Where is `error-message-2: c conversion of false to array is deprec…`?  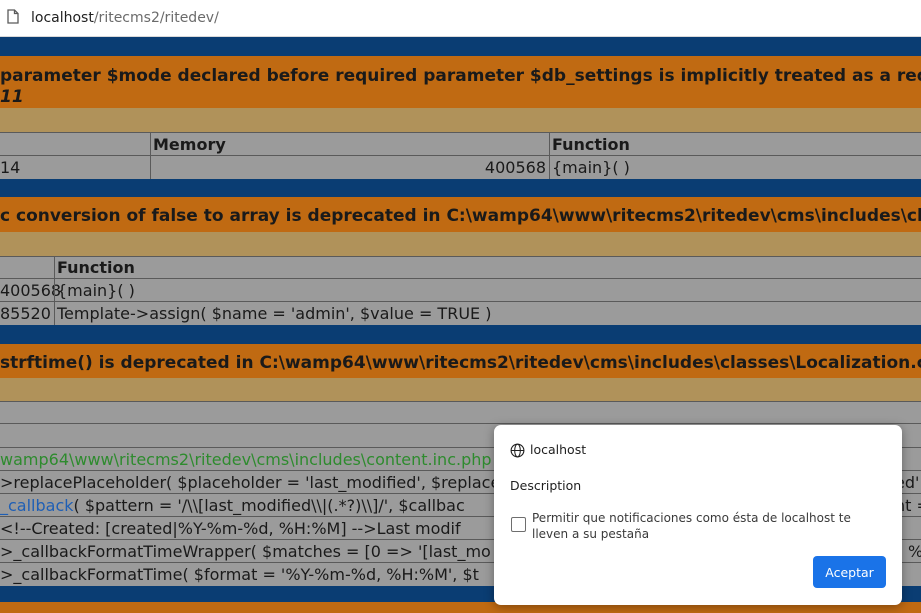 error-message-2: c conversion of false to array is deprec… is located at coordinates (460, 216).